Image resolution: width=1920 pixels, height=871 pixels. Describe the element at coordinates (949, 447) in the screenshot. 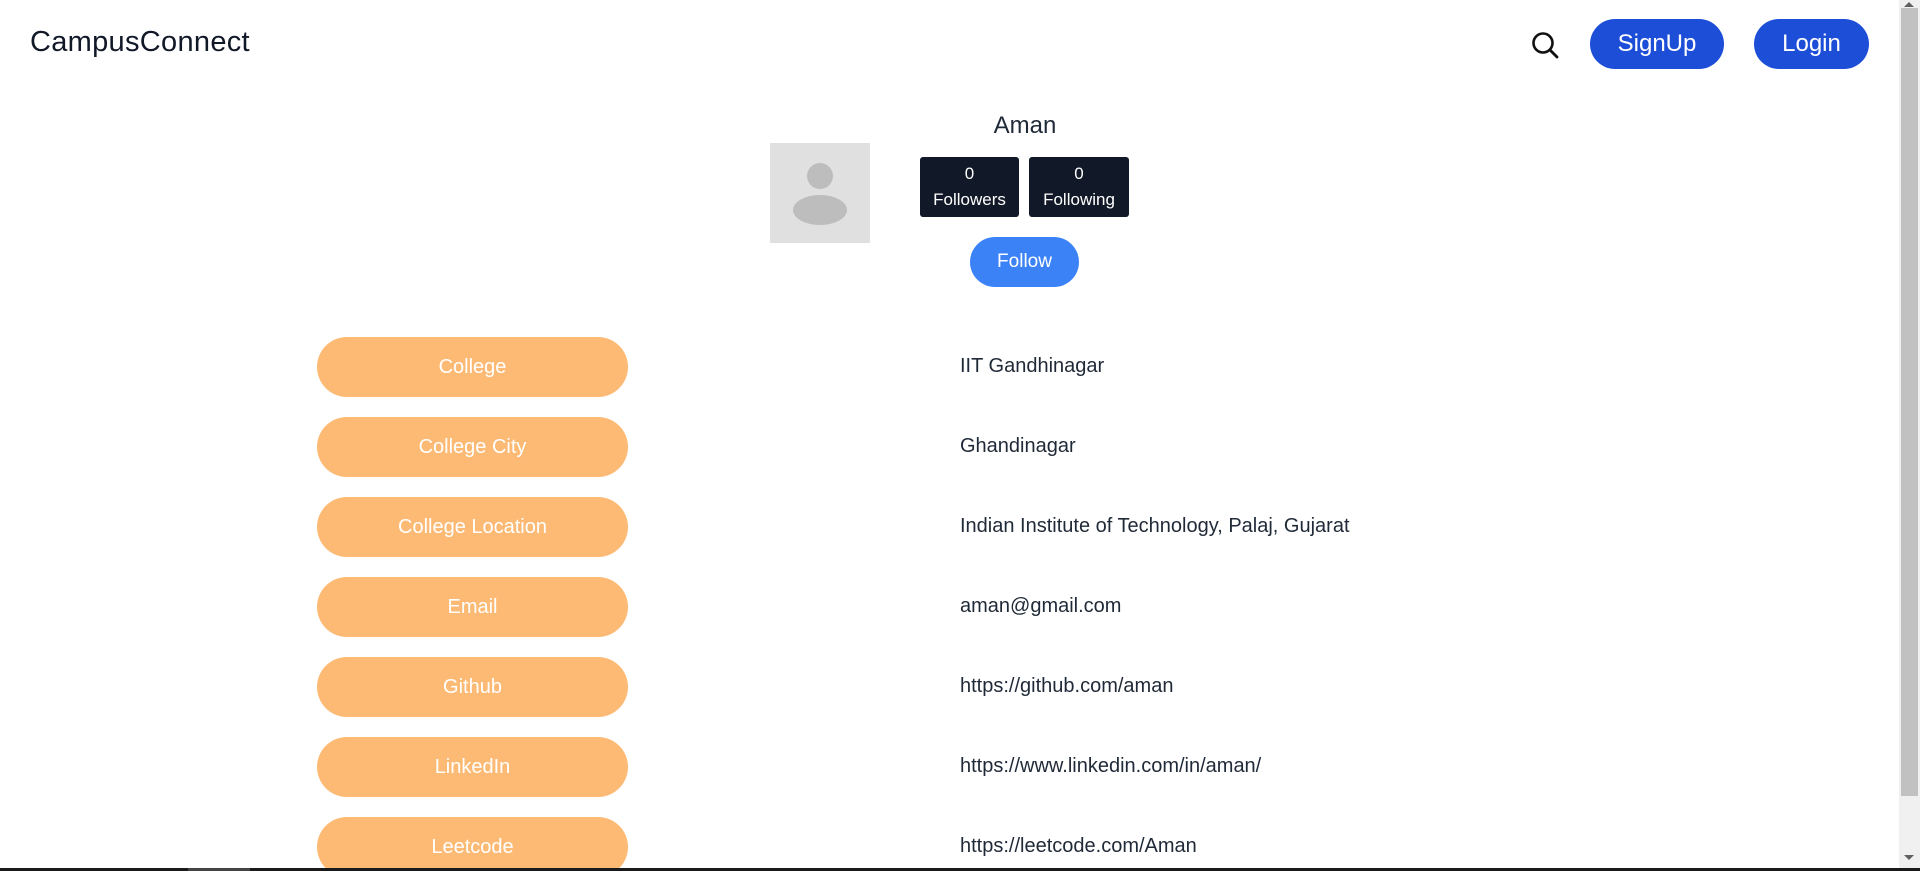

I see `detail-row-college-city: College City Ghandinagar` at that location.